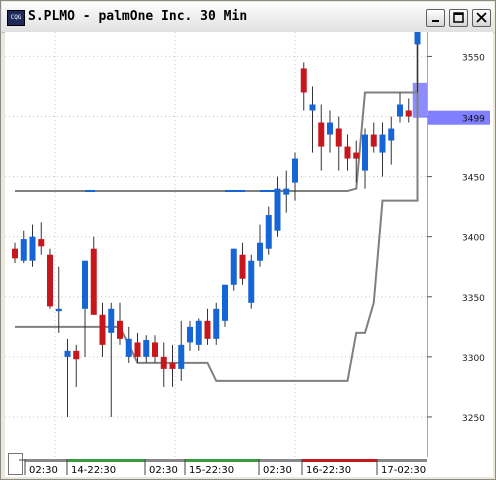 This screenshot has height=480, width=496. Describe the element at coordinates (473, 239) in the screenshot. I see `axis-tick-label: 3400` at that location.